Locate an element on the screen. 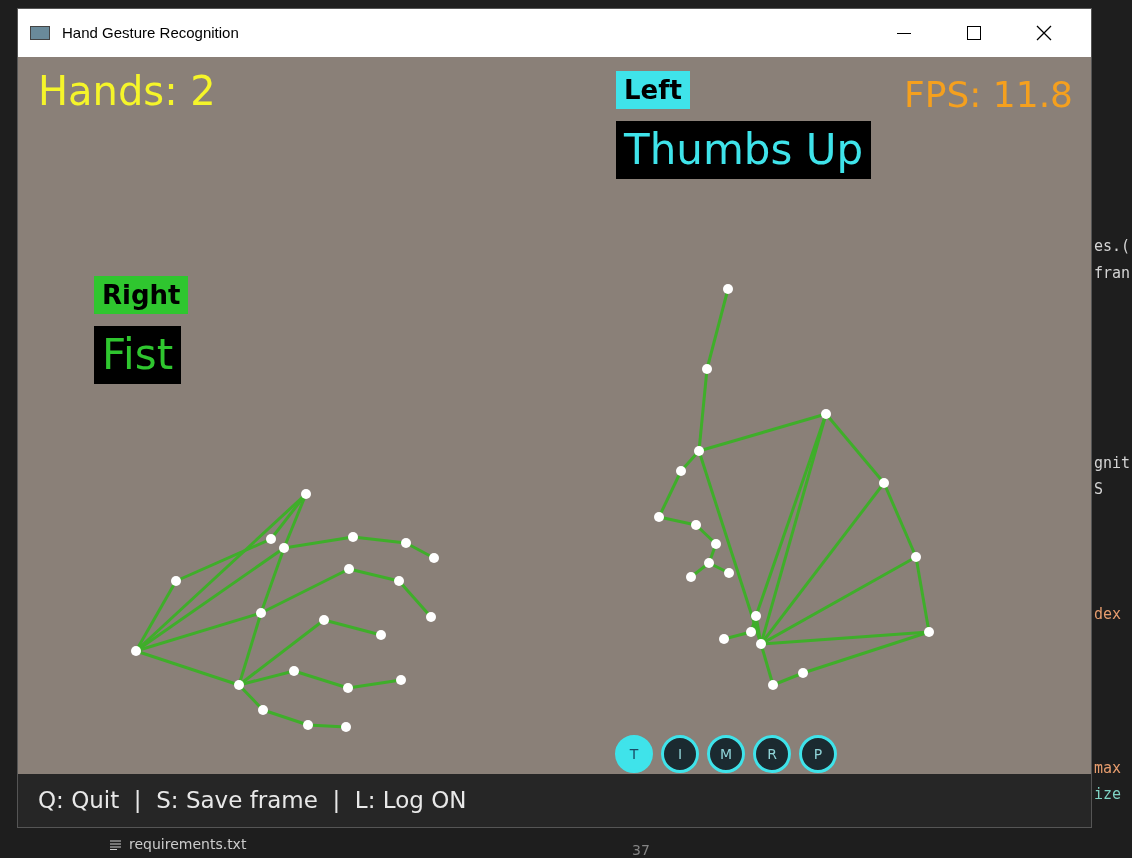 The image size is (1132, 858). code-fragment: S is located at coordinates (1099, 489).